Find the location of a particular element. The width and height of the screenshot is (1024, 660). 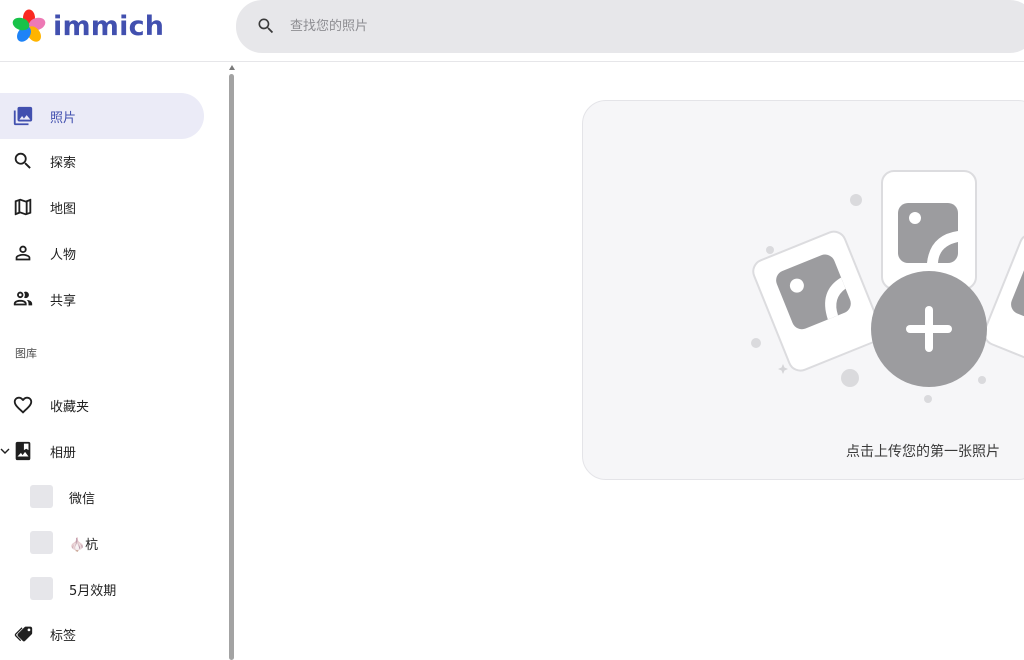

account-multiple-icon is located at coordinates (23, 298).